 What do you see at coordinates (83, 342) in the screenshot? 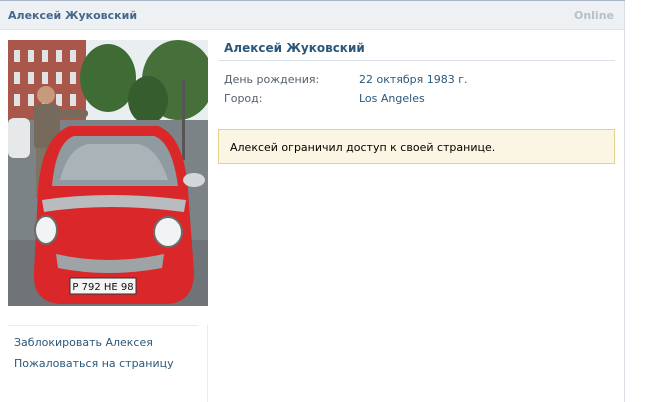
I see `block-user-link: Заблокировать Алексея` at bounding box center [83, 342].